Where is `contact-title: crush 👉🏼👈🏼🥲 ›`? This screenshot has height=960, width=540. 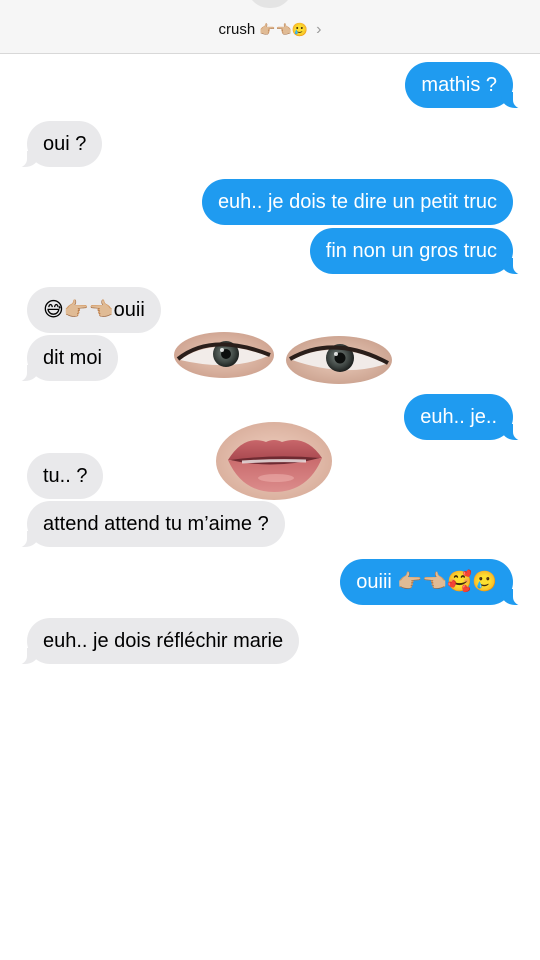
contact-title: crush 👉🏼👈🏼🥲 › is located at coordinates (270, 30).